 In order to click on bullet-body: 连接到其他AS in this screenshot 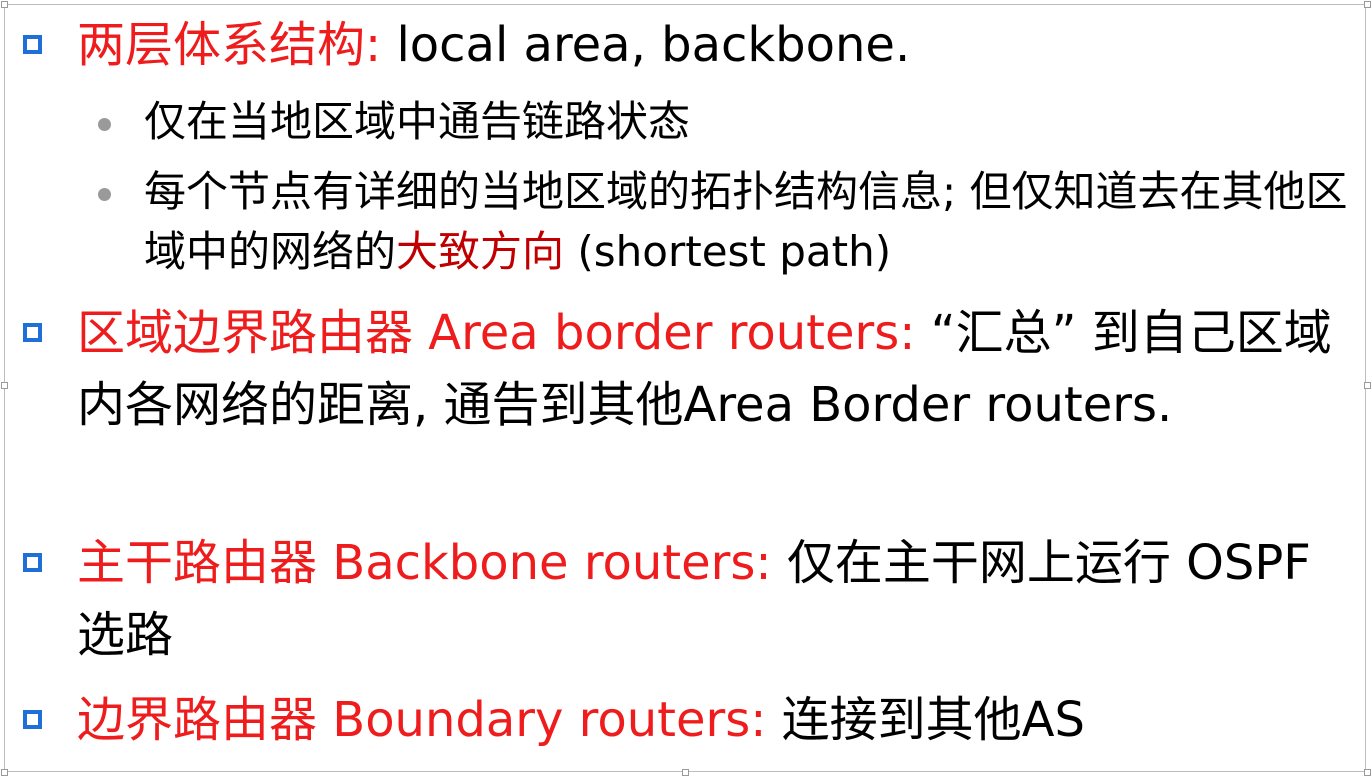, I will do `click(925, 720)`.